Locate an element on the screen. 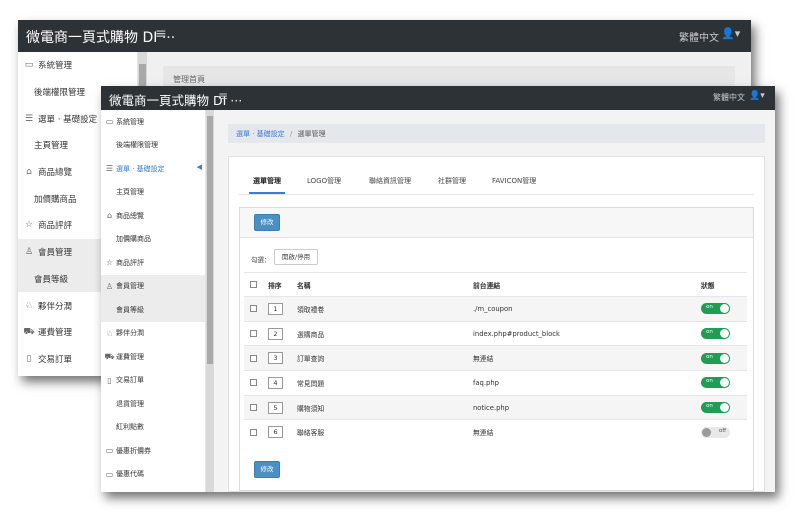  sidebar-item: ♙ 會員管理 is located at coordinates (153, 286).